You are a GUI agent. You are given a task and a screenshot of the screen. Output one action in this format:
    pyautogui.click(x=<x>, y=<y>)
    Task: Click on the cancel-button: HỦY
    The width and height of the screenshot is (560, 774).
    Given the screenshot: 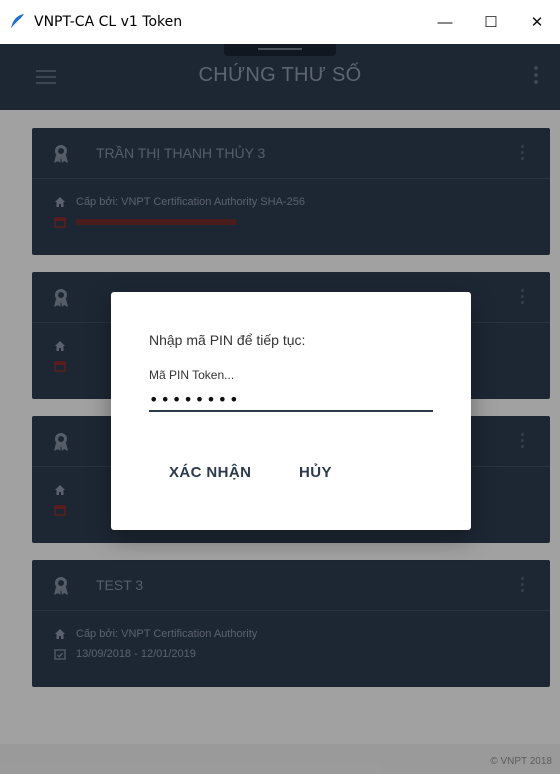 What is the action you would take?
    pyautogui.click(x=315, y=472)
    